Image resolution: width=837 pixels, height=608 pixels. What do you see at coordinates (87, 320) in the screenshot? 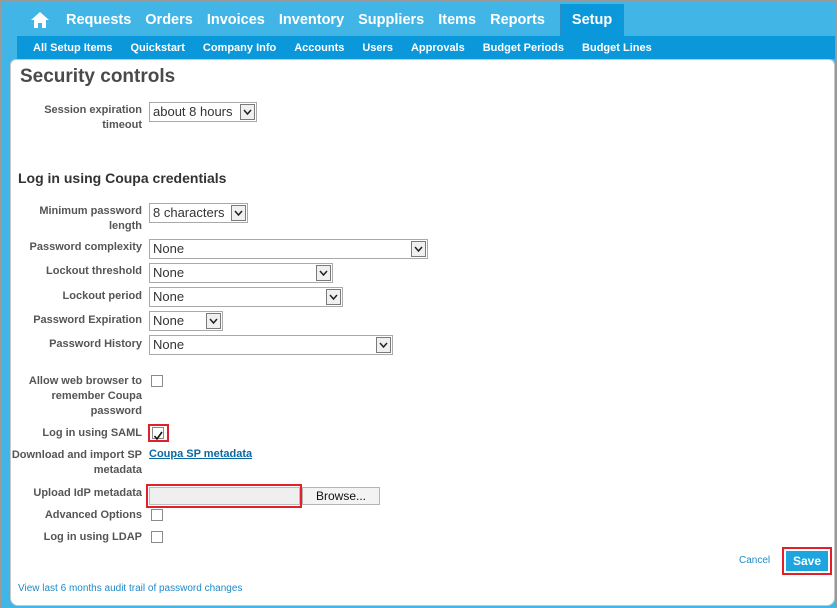
I see `expiration-label: Password Expiration` at bounding box center [87, 320].